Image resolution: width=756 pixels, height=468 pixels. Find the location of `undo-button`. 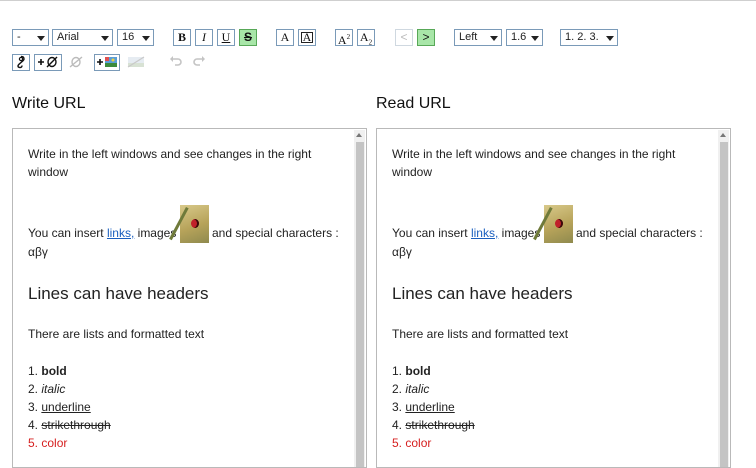

undo-button is located at coordinates (176, 62).